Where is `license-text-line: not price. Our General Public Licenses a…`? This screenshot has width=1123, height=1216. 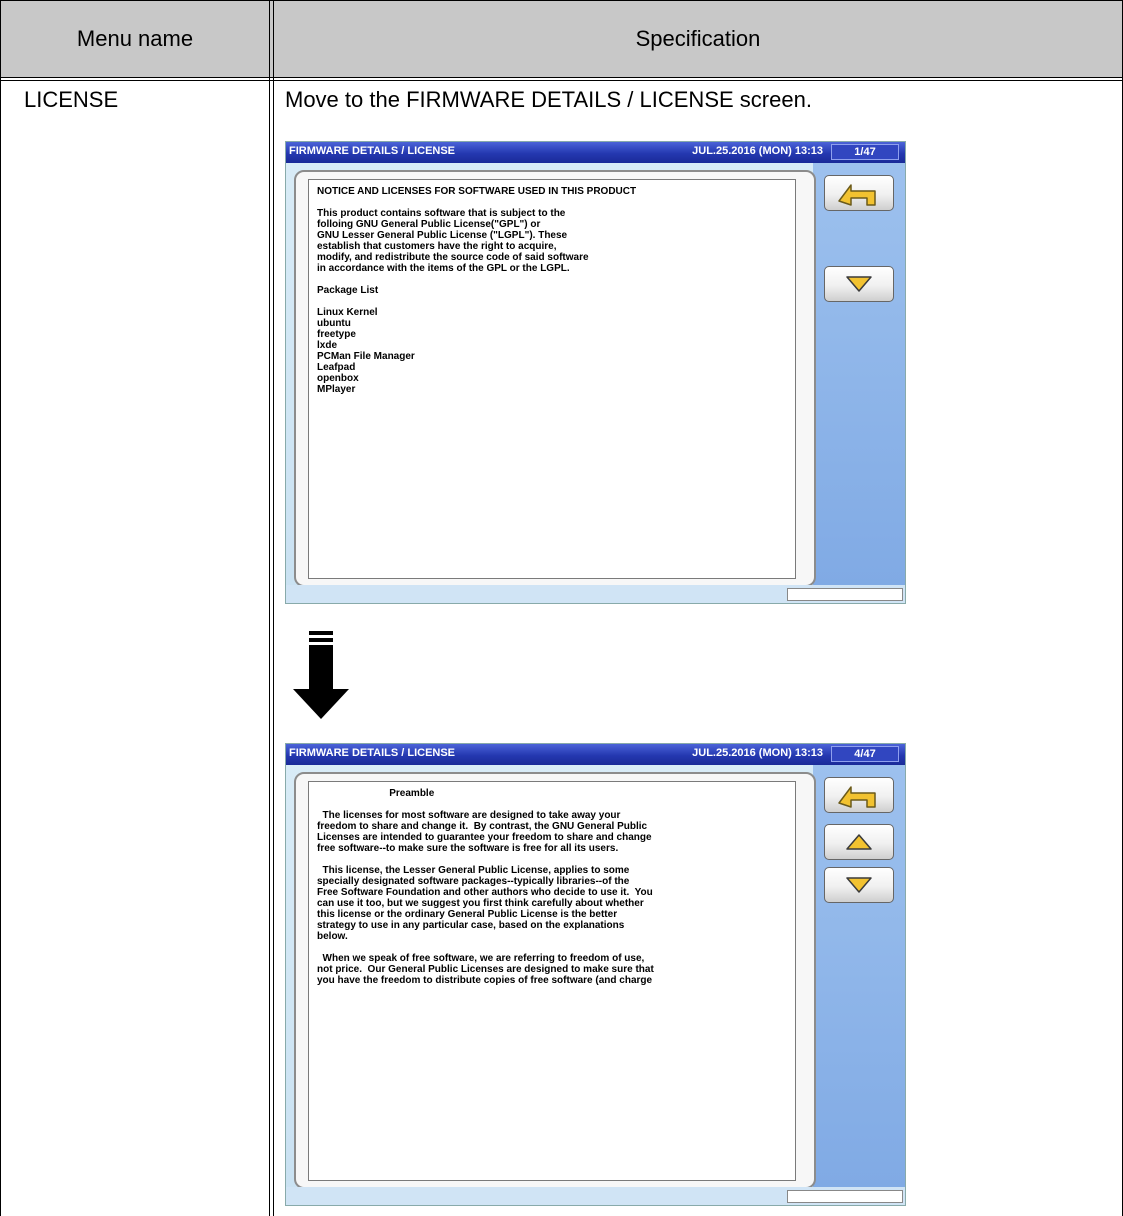
license-text-line: not price. Our General Public Licenses a… is located at coordinates (485, 969).